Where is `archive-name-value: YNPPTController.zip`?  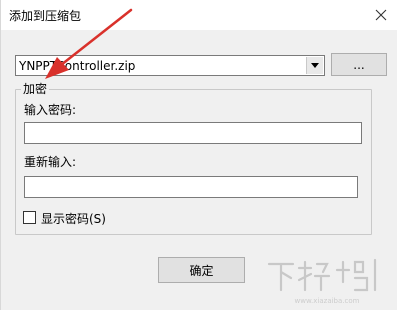 archive-name-value: YNPPTController.zip is located at coordinates (77, 66).